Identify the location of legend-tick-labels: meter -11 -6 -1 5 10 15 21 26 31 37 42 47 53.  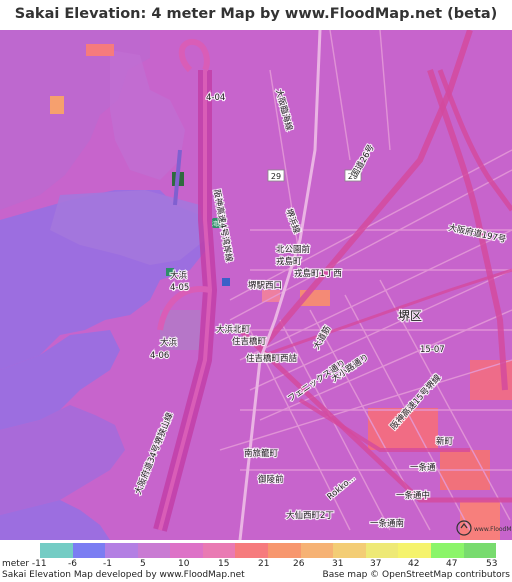
(256, 564).